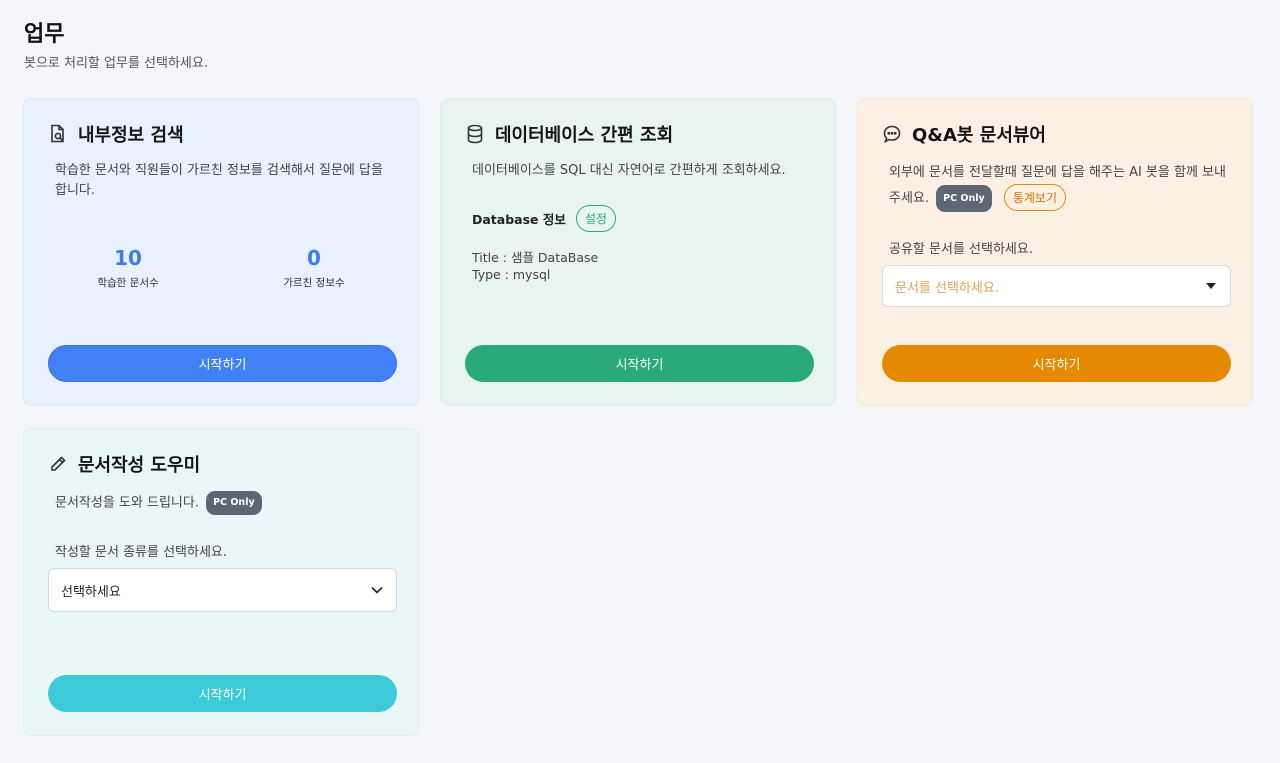 The width and height of the screenshot is (1280, 763). I want to click on learned-docs-stat: 10 학습한 문서수, so click(128, 267).